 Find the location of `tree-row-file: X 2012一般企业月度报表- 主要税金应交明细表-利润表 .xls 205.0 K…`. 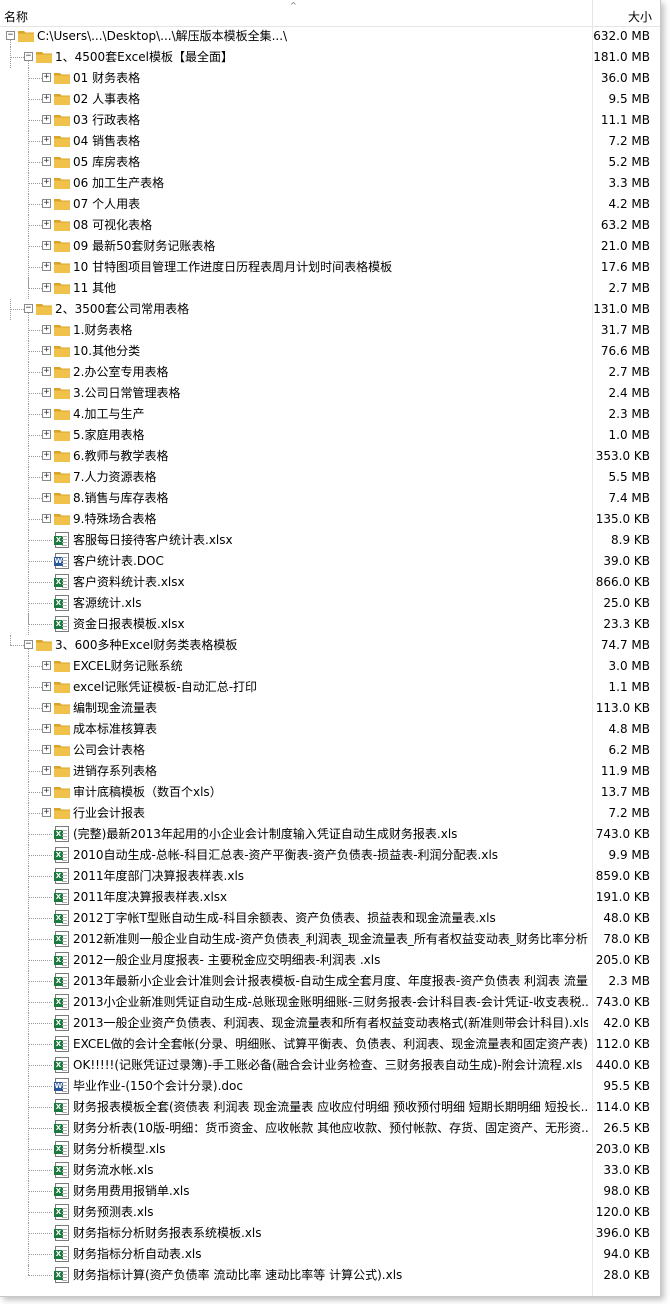

tree-row-file: X 2012一般企业月度报表- 主要税金应交明细表-利润表 .xls 205.0 K… is located at coordinates (330, 960).